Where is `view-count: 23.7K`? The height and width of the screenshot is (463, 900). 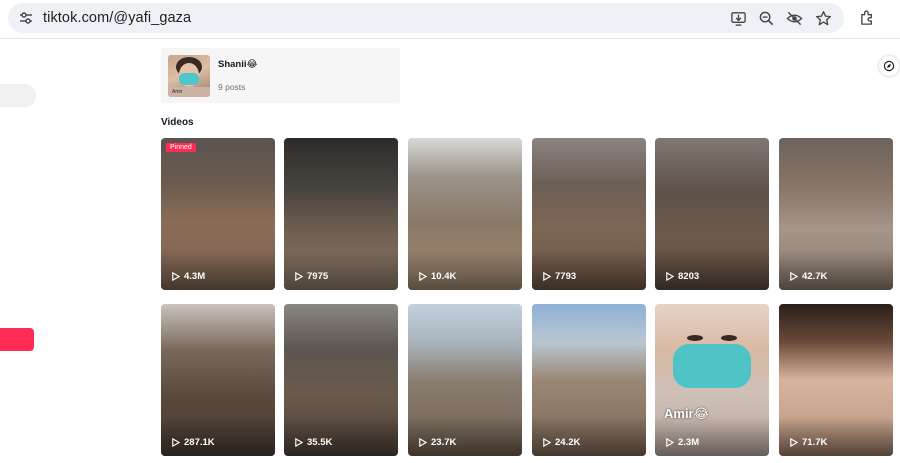 view-count: 23.7K is located at coordinates (437, 442).